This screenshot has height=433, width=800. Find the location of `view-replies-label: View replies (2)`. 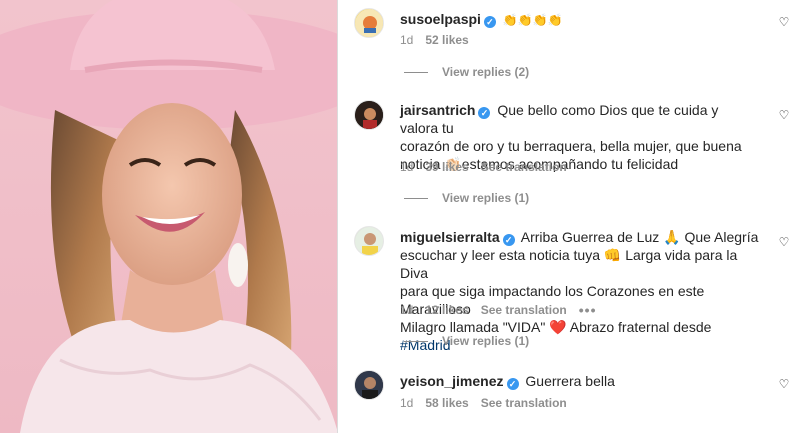

view-replies-label: View replies (2) is located at coordinates (485, 72).